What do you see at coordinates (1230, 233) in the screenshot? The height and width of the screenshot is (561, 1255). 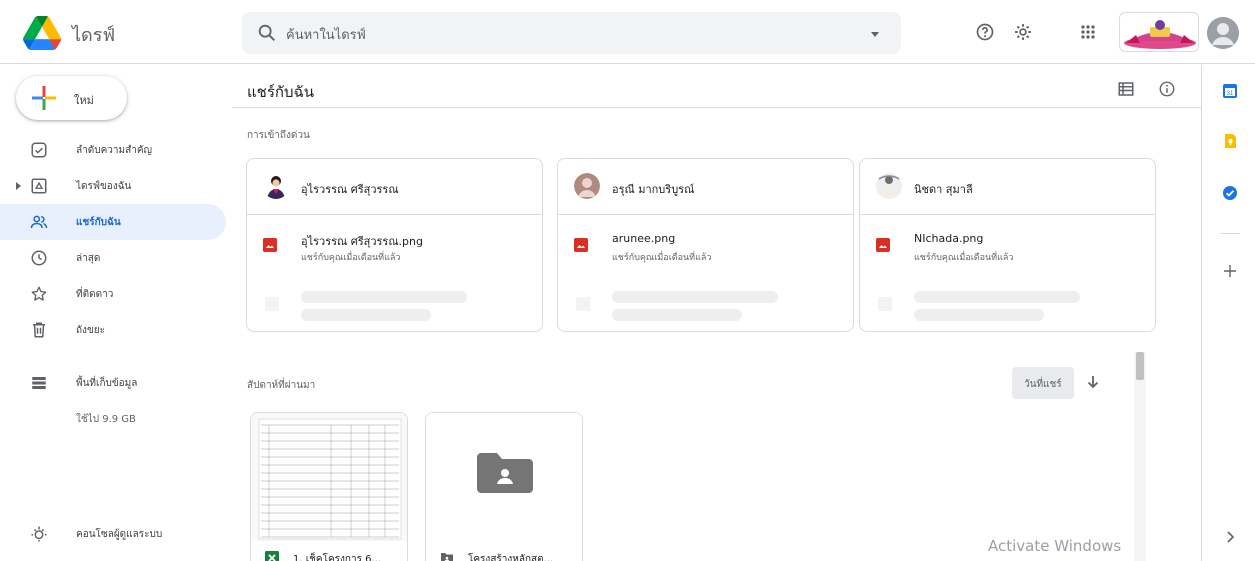 I see `rail-divider` at bounding box center [1230, 233].